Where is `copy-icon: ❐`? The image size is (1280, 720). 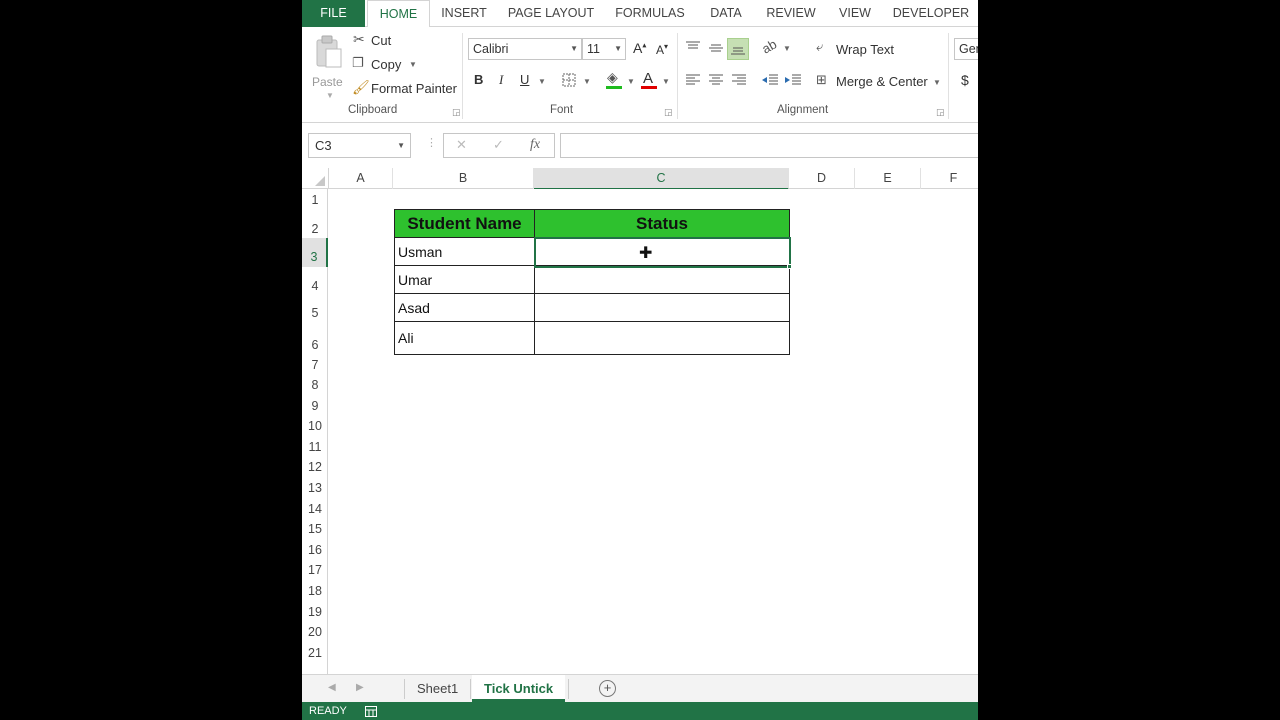 copy-icon: ❐ is located at coordinates (358, 63).